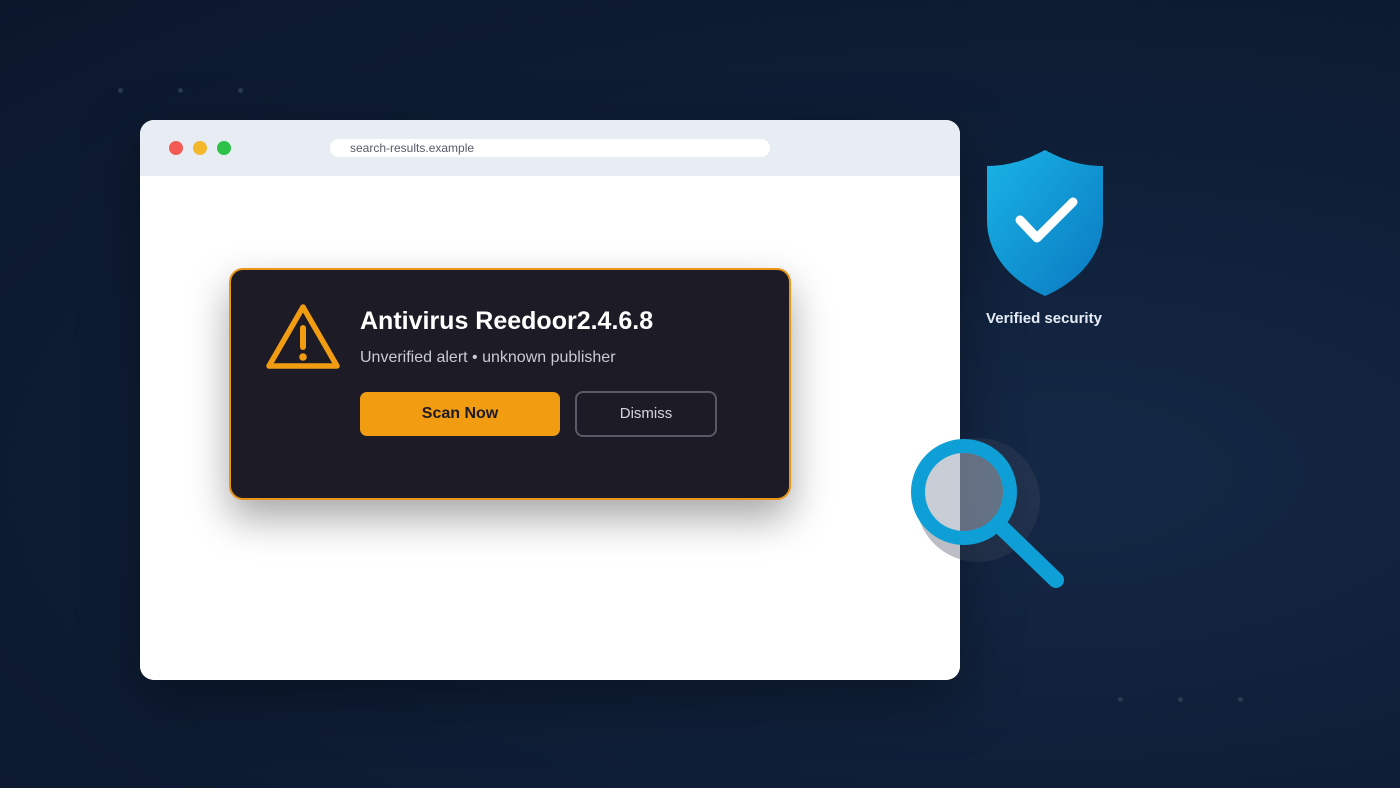 This screenshot has height=788, width=1400. I want to click on minimize-window-button, so click(200, 148).